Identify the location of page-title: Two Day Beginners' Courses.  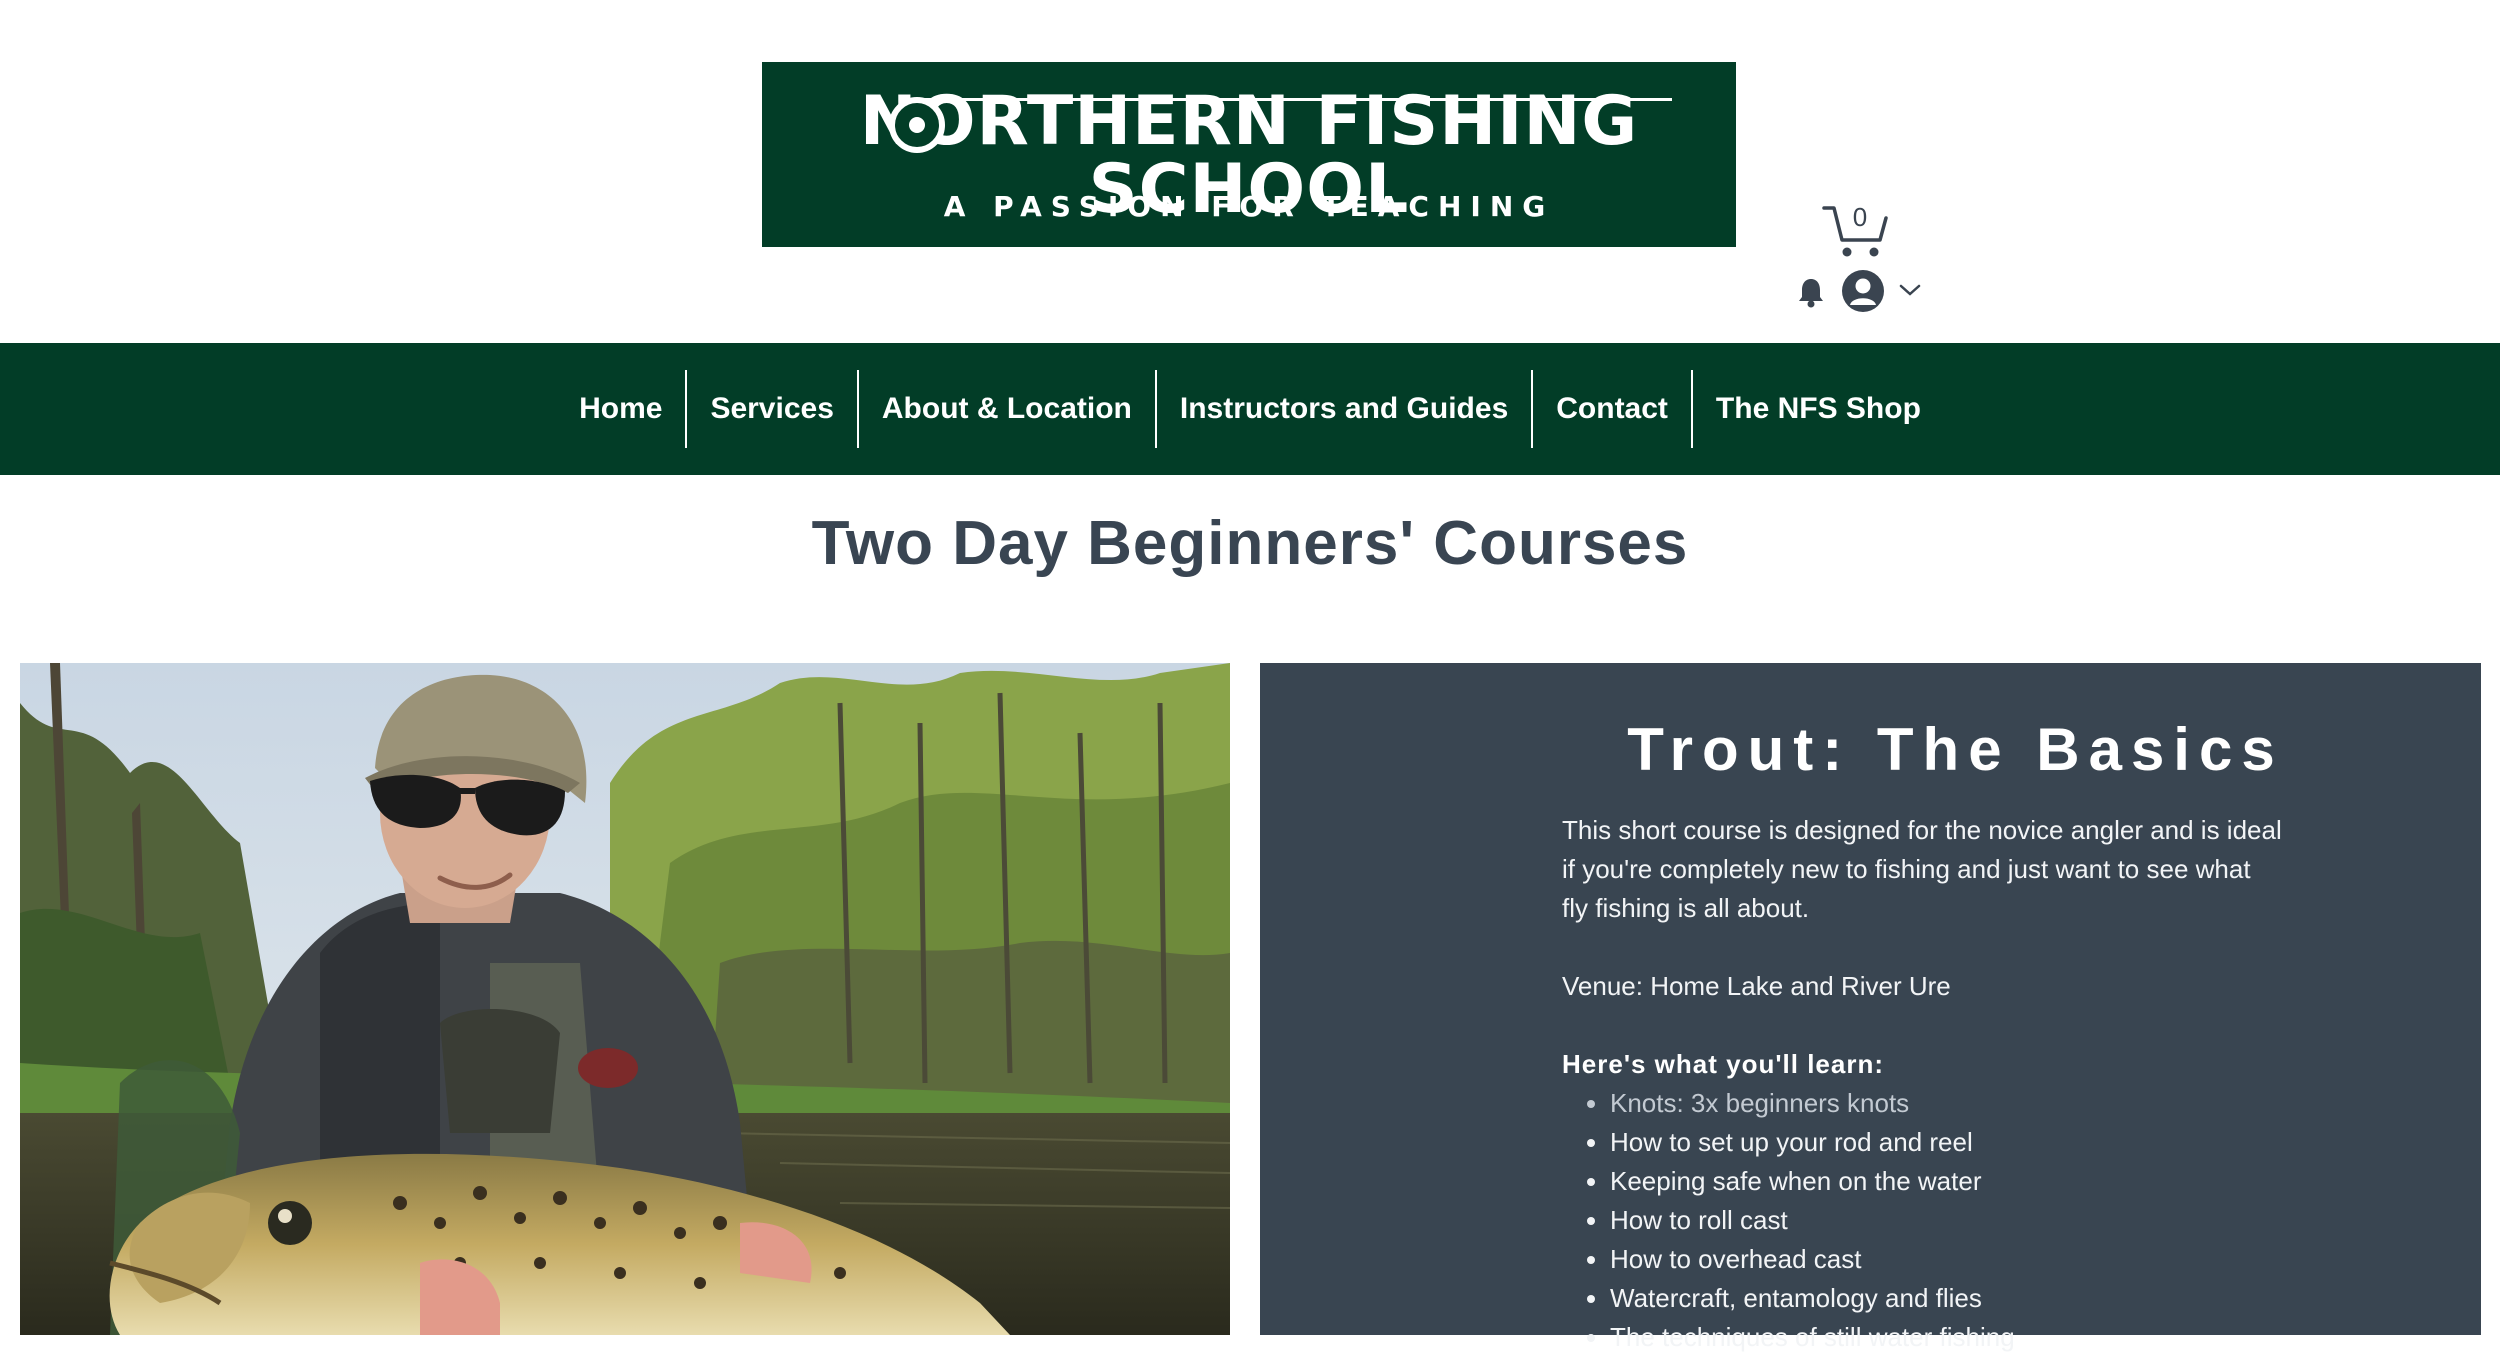
(1250, 543).